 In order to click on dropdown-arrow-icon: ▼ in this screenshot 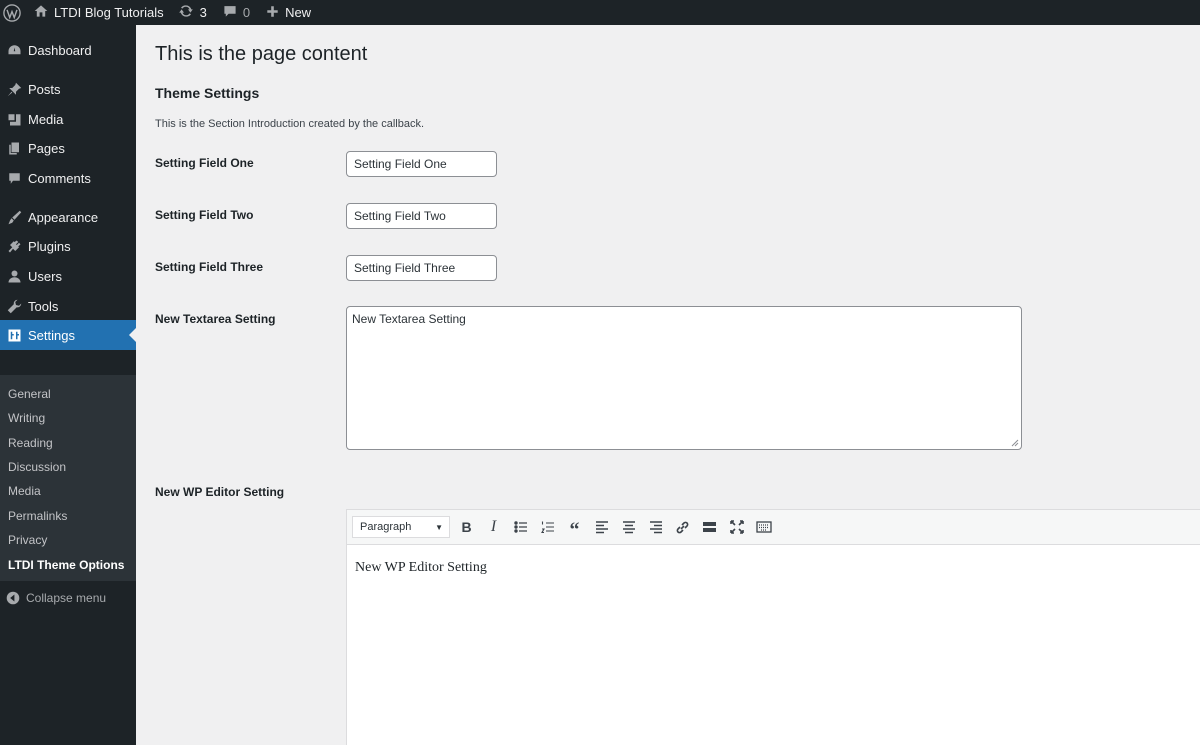, I will do `click(439, 527)`.